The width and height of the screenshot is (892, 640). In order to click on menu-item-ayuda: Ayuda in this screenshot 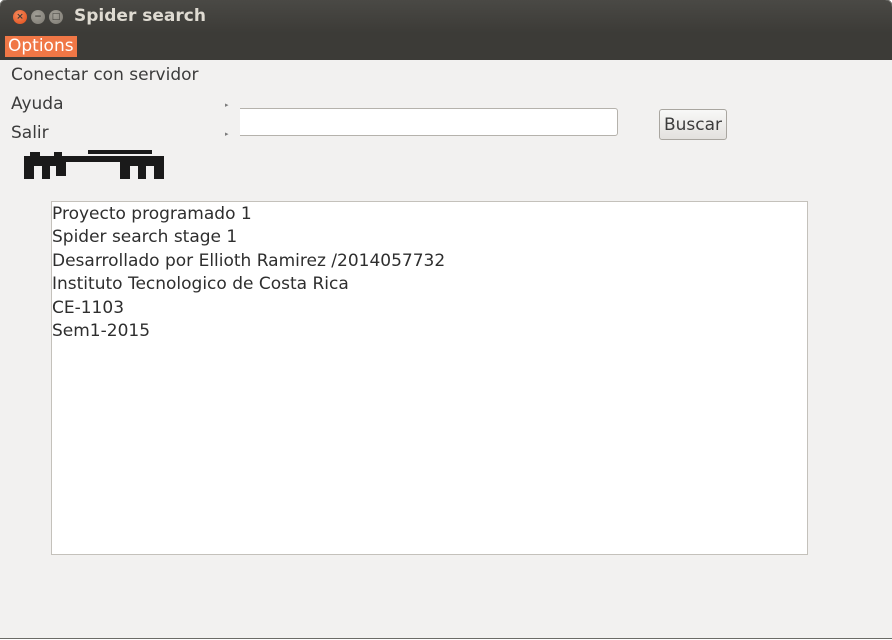, I will do `click(37, 104)`.